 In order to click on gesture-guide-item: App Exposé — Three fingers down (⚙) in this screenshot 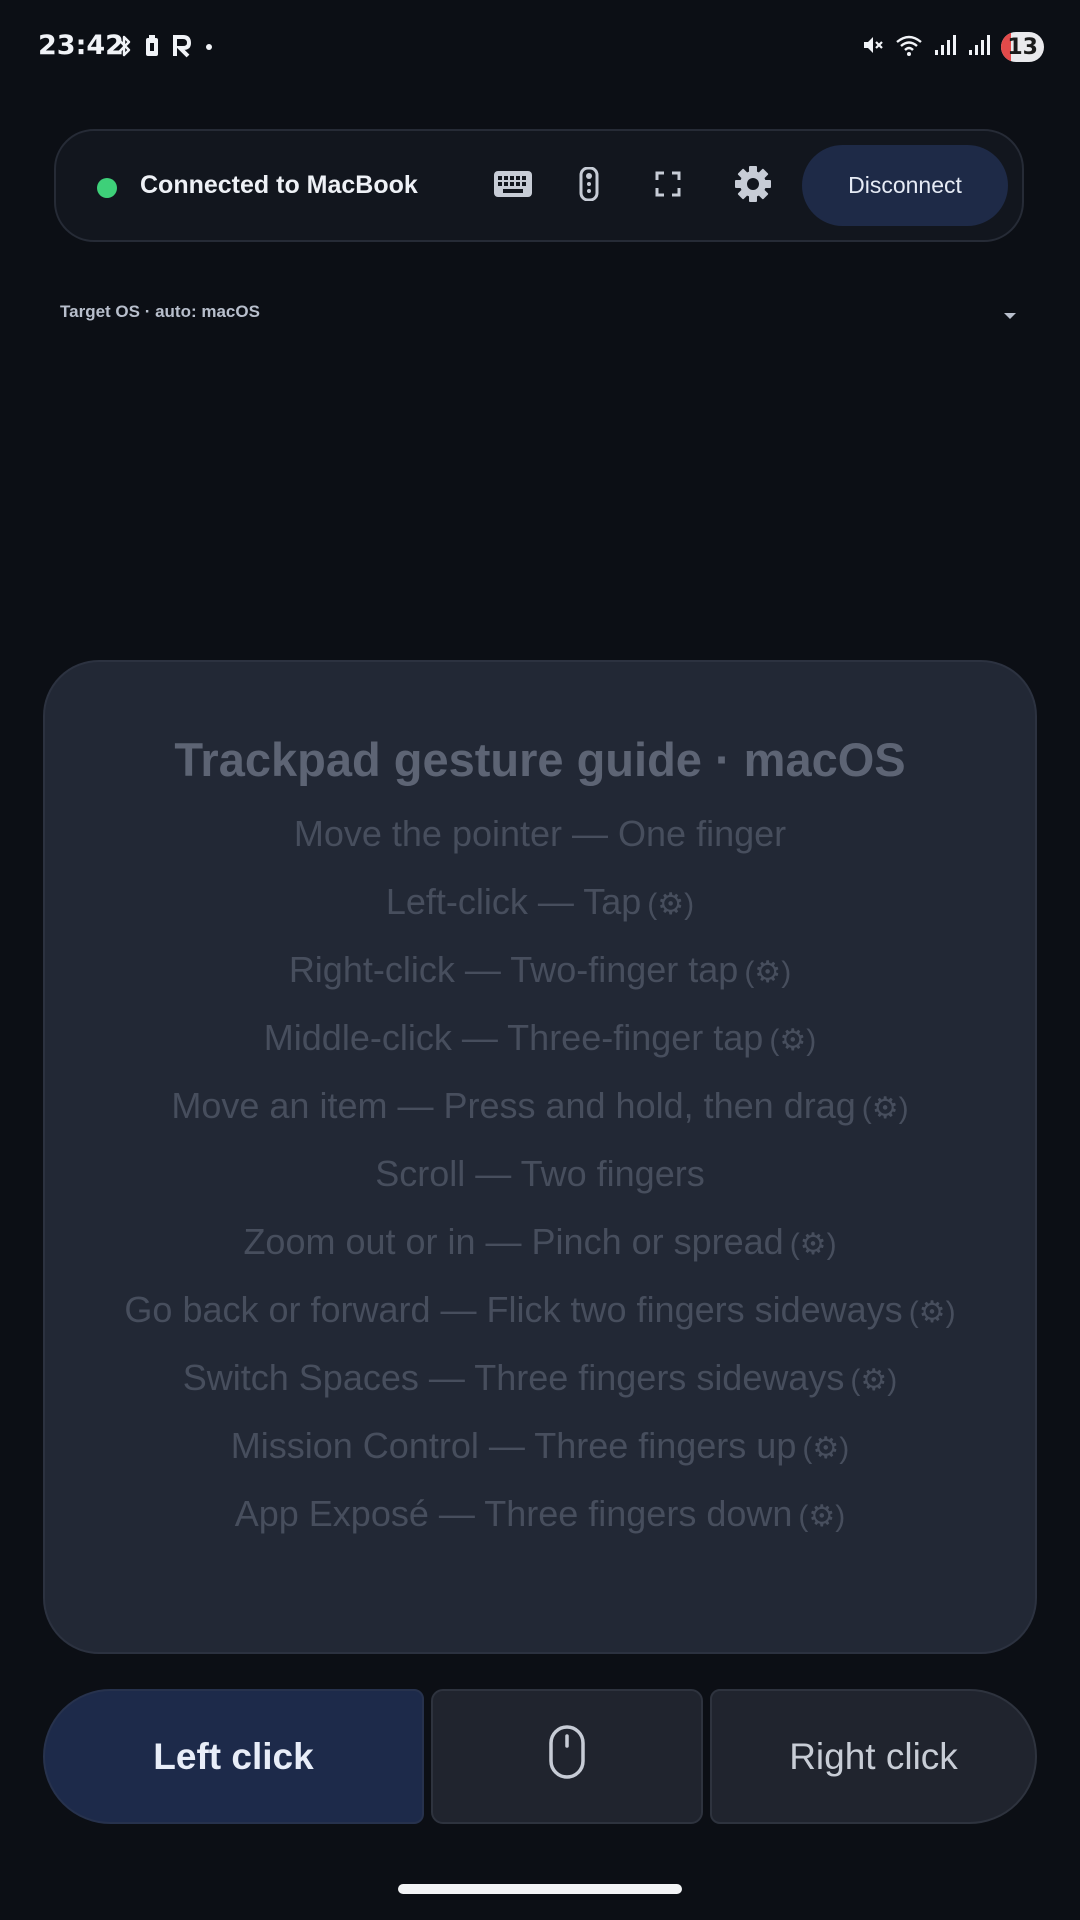, I will do `click(540, 1514)`.